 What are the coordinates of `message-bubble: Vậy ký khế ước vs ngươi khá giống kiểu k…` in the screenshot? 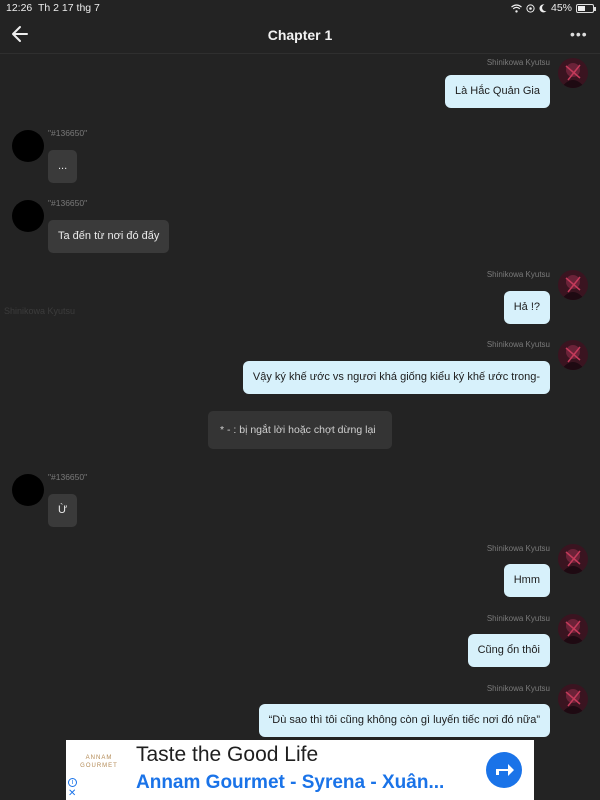 It's located at (396, 377).